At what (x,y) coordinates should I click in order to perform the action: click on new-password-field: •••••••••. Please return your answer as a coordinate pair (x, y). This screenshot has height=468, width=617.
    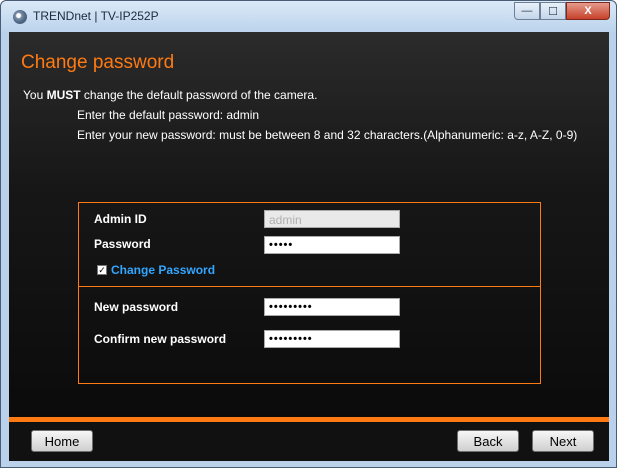
    Looking at the image, I should click on (332, 307).